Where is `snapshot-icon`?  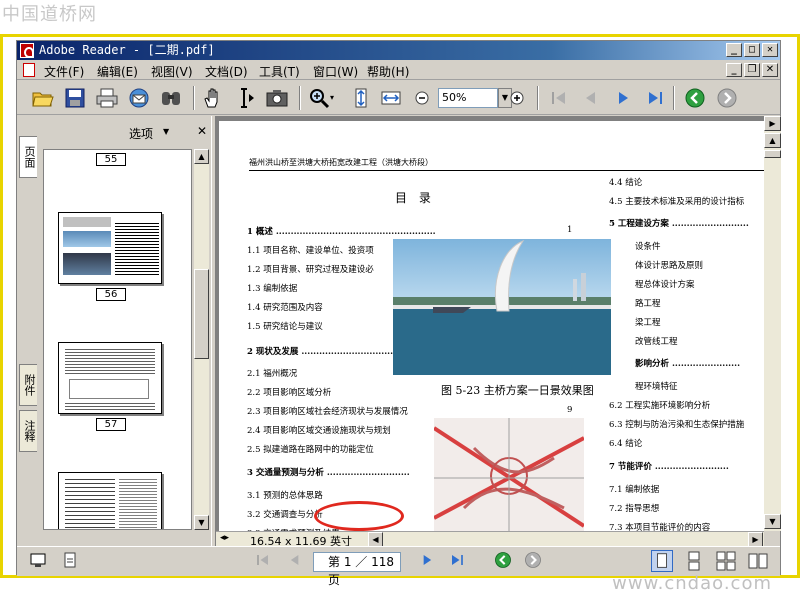 snapshot-icon is located at coordinates (277, 98).